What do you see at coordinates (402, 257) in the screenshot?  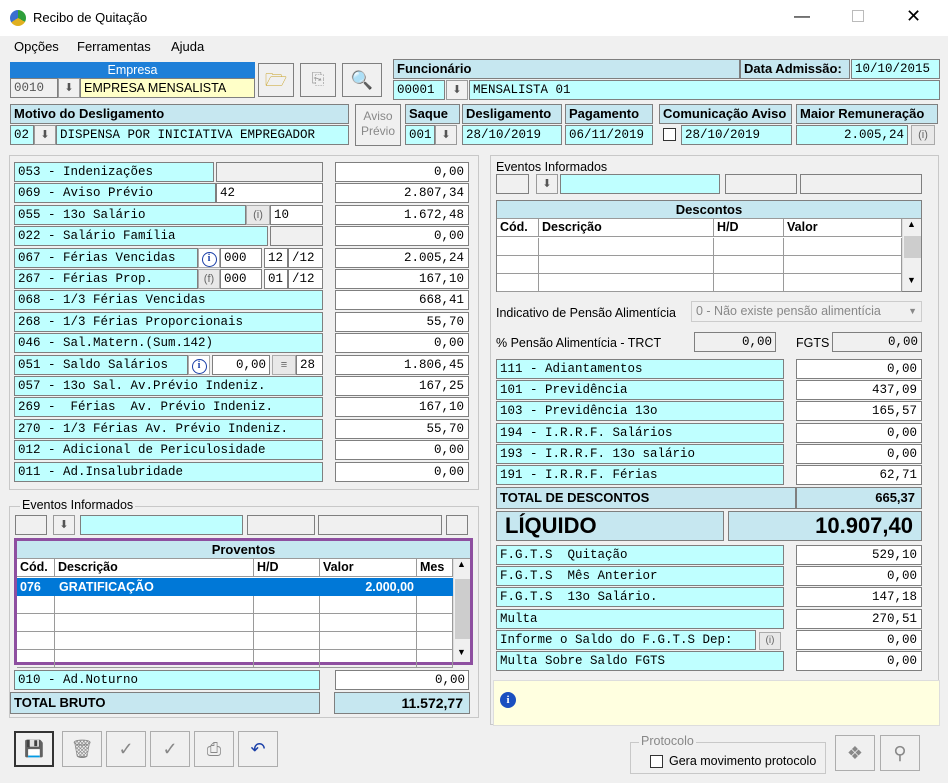 I see `left-row-value: 2.005,24` at bounding box center [402, 257].